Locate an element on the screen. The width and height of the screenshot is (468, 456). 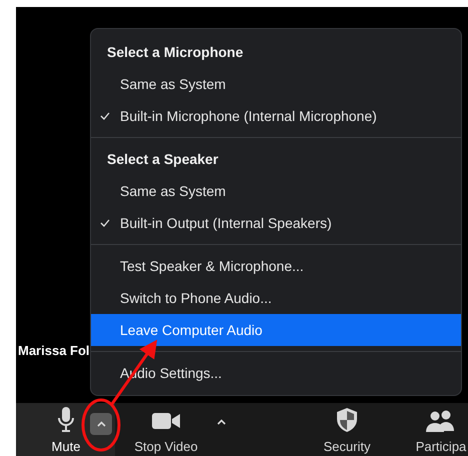
toolbar-button: Stop Video is located at coordinates (166, 429).